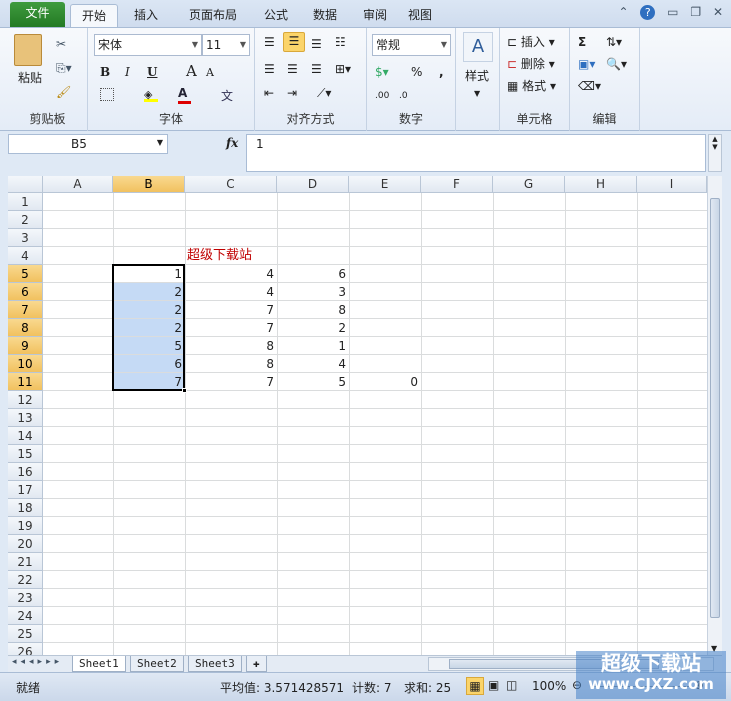 This screenshot has height=701, width=731. Describe the element at coordinates (25, 472) in the screenshot. I see `row-header-16: 16` at that location.